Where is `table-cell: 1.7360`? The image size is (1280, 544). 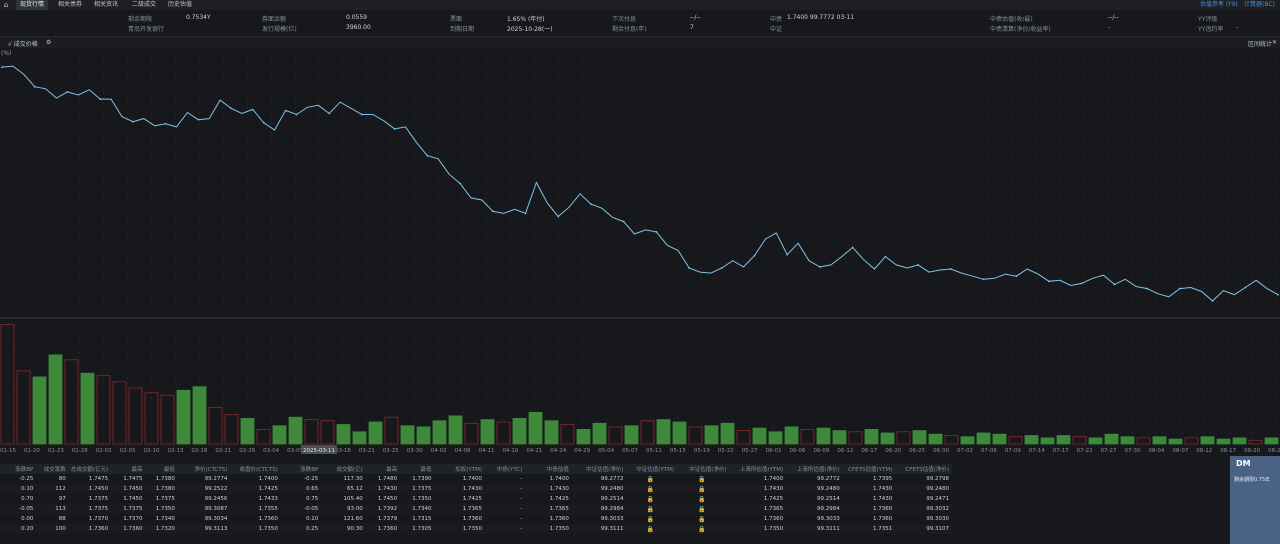
table-cell: 1.7360 is located at coordinates (548, 519).